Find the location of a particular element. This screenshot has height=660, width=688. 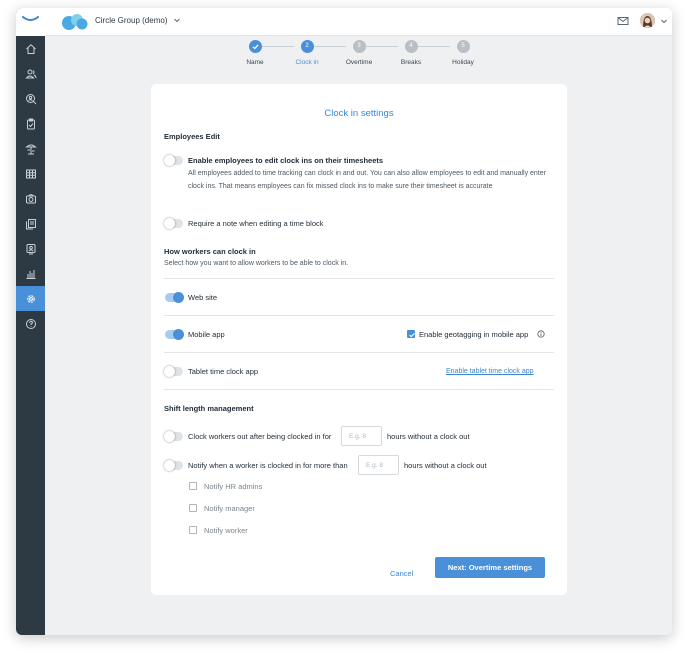

sidebar-item-documents is located at coordinates (30, 223).